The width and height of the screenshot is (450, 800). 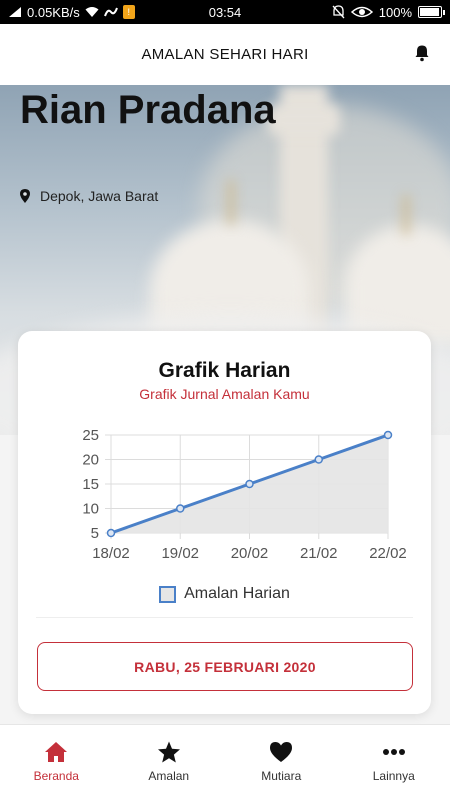 What do you see at coordinates (95, 533) in the screenshot?
I see `y-tick-label: 5` at bounding box center [95, 533].